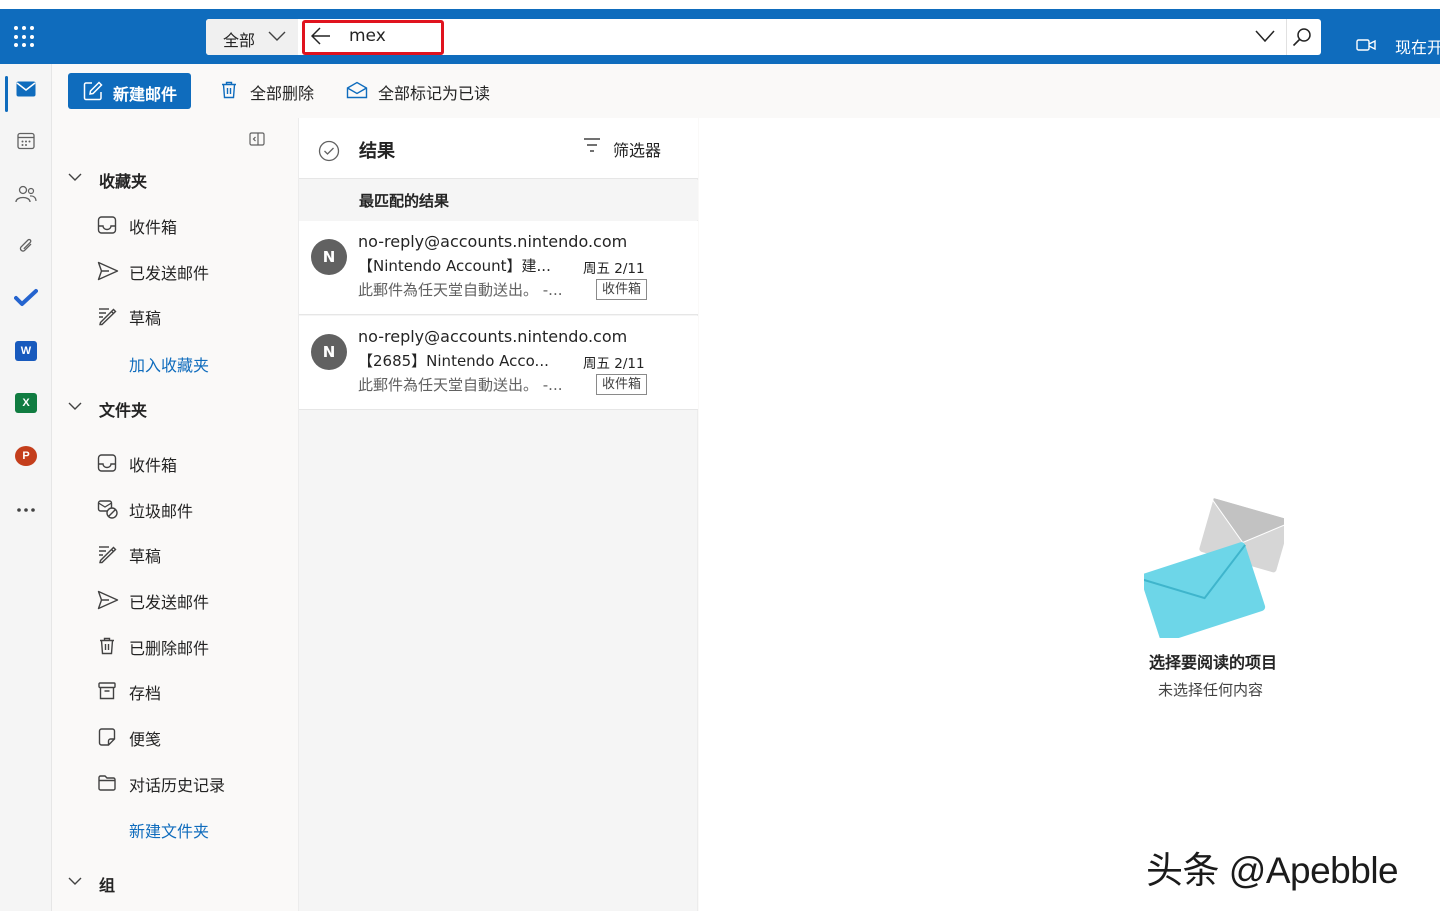  Describe the element at coordinates (1417, 46) in the screenshot. I see `meet-now-button: 现在开` at that location.